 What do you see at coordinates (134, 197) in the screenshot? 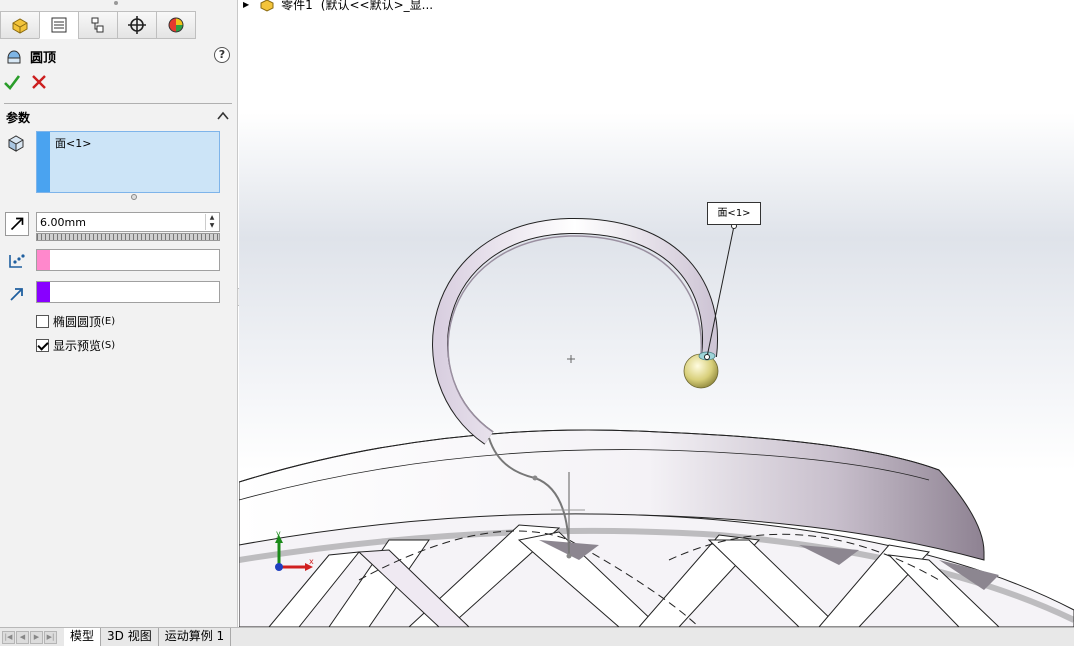
I see `list-resize-handle` at bounding box center [134, 197].